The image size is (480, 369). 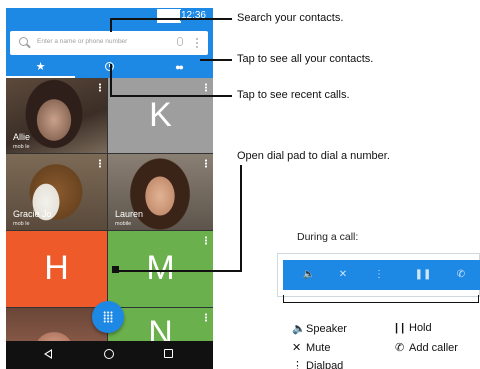 I want to click on microphone-icon, so click(x=180, y=41).